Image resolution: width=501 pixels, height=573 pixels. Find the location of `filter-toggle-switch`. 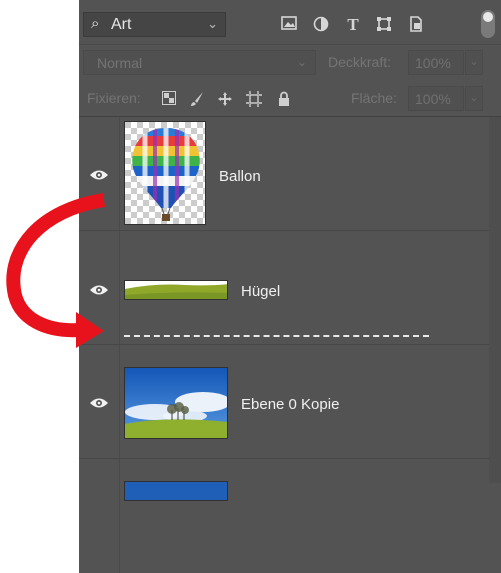

filter-toggle-switch is located at coordinates (488, 24).